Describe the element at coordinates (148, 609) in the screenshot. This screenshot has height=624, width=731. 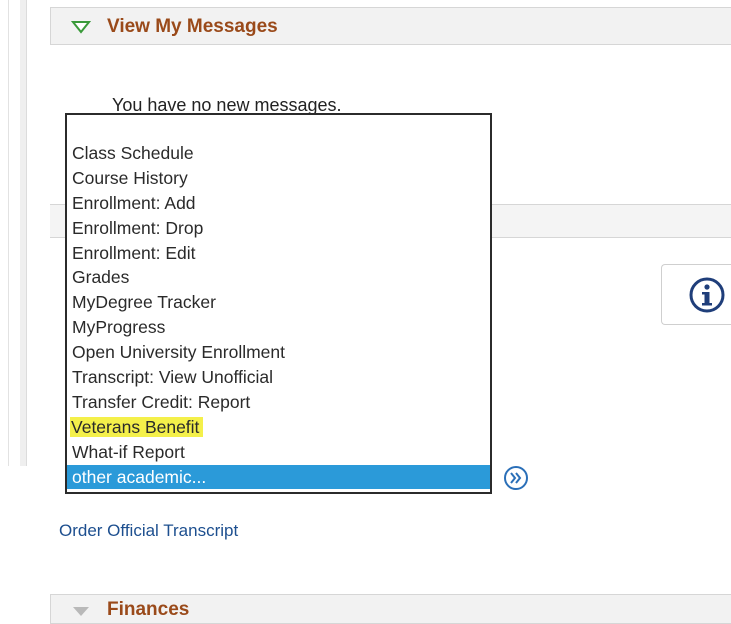
I see `finances-panel-title: Finances` at that location.